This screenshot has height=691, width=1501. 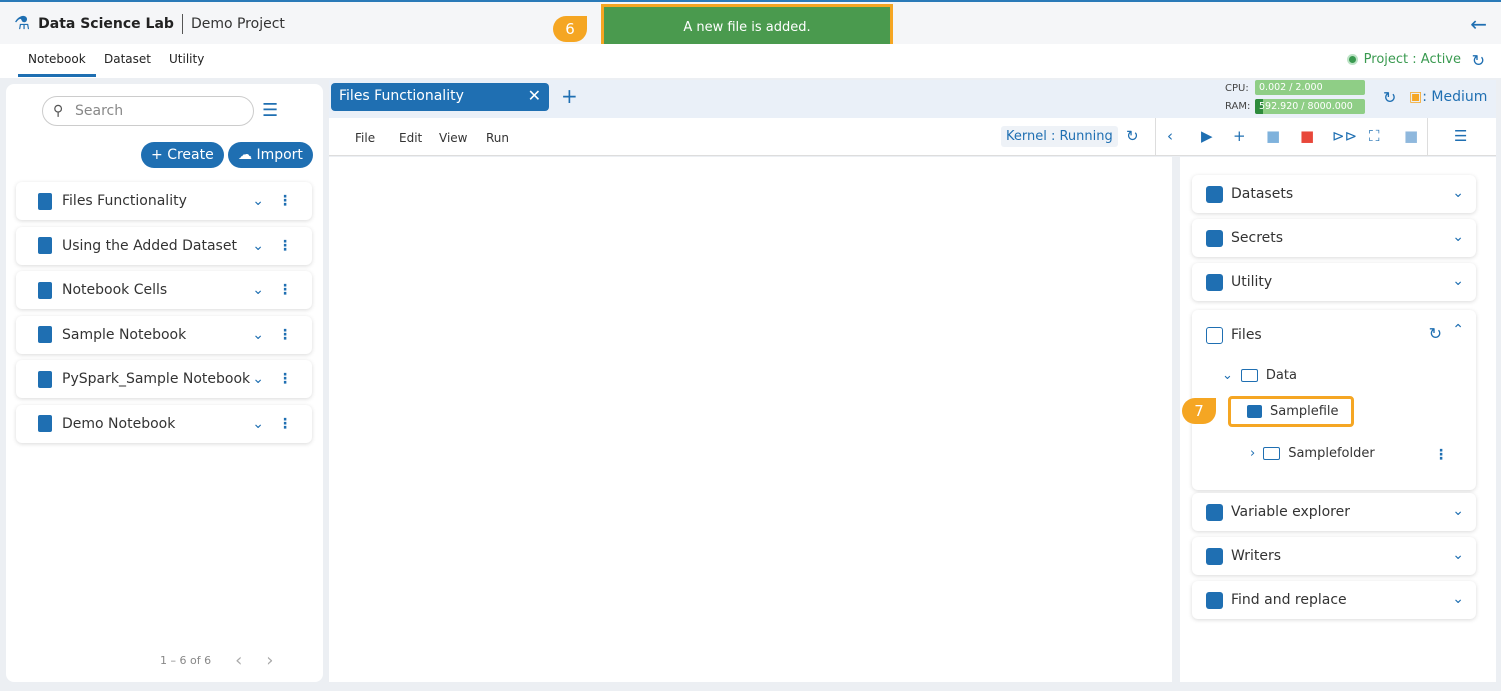 I want to click on menu-file: File, so click(x=365, y=138).